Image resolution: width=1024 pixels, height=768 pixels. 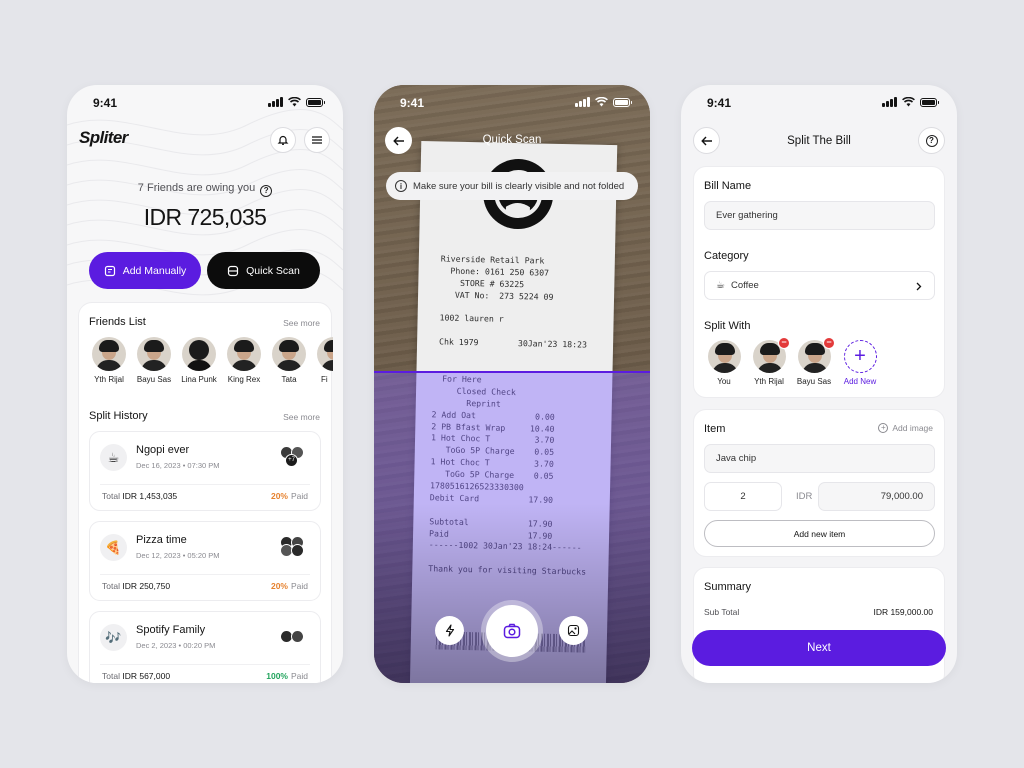 What do you see at coordinates (294, 636) in the screenshot?
I see `participants-avatars` at bounding box center [294, 636].